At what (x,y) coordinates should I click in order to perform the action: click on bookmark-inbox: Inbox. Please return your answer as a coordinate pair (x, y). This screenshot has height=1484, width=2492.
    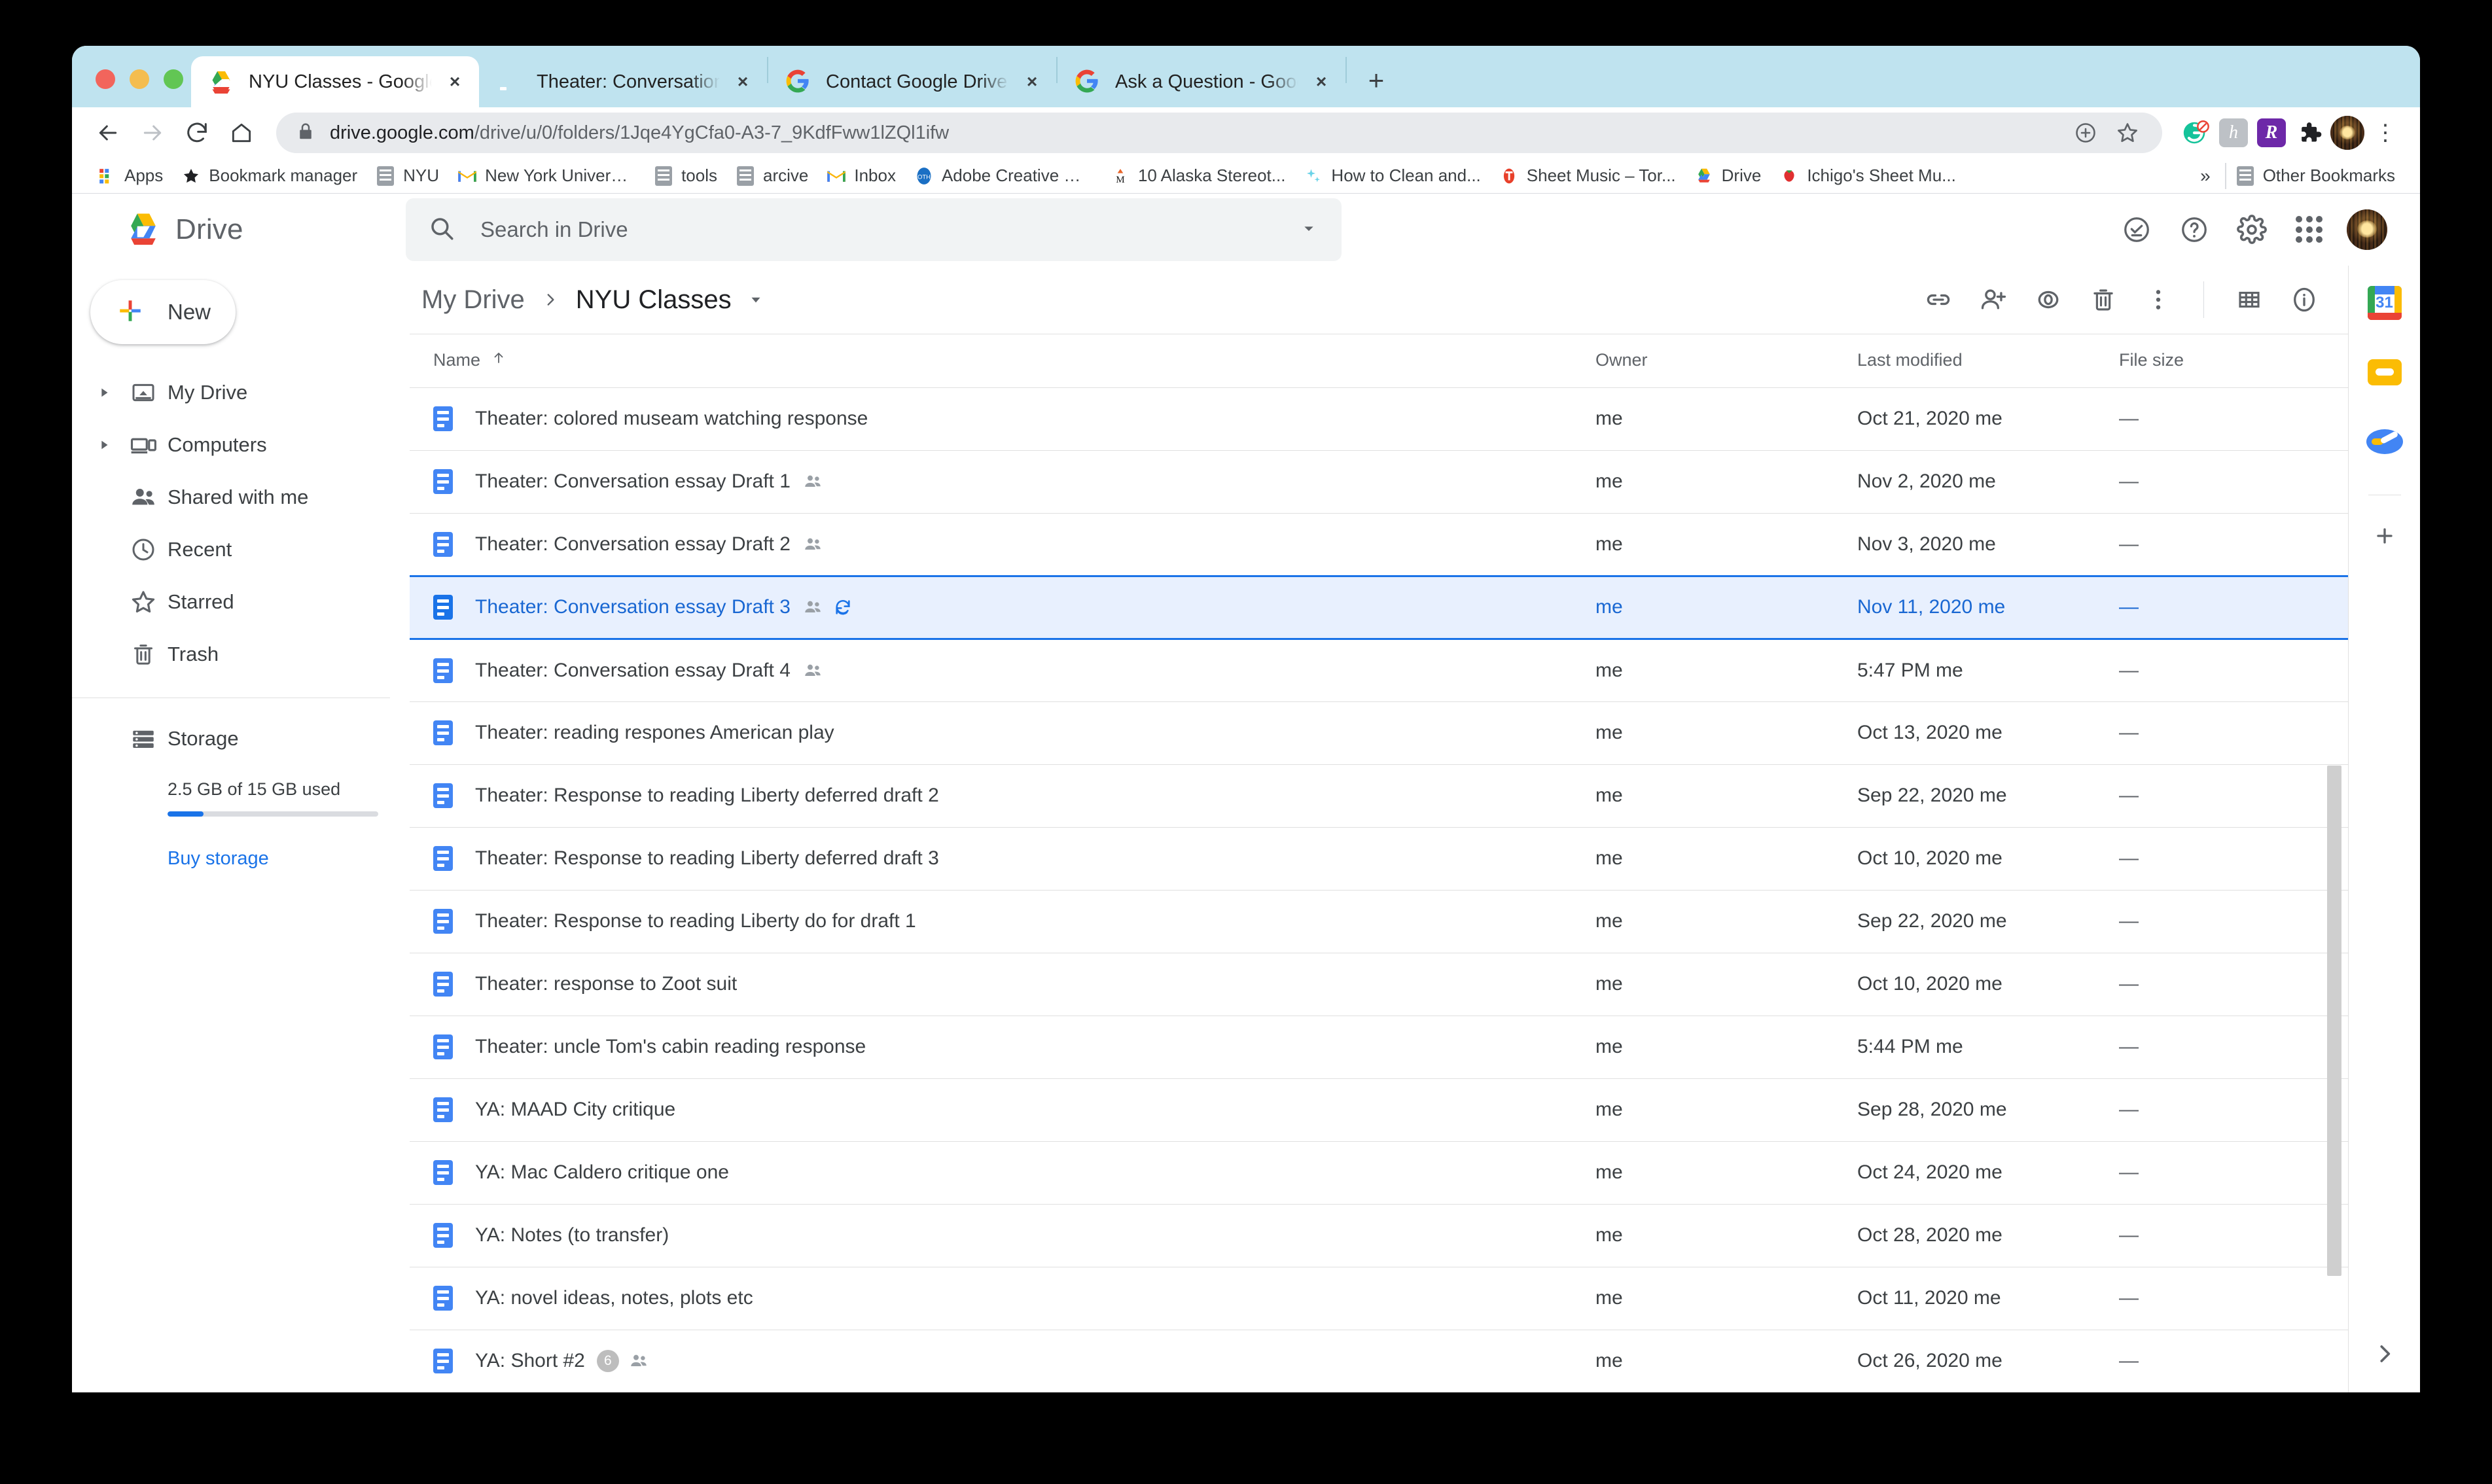
    Looking at the image, I should click on (861, 176).